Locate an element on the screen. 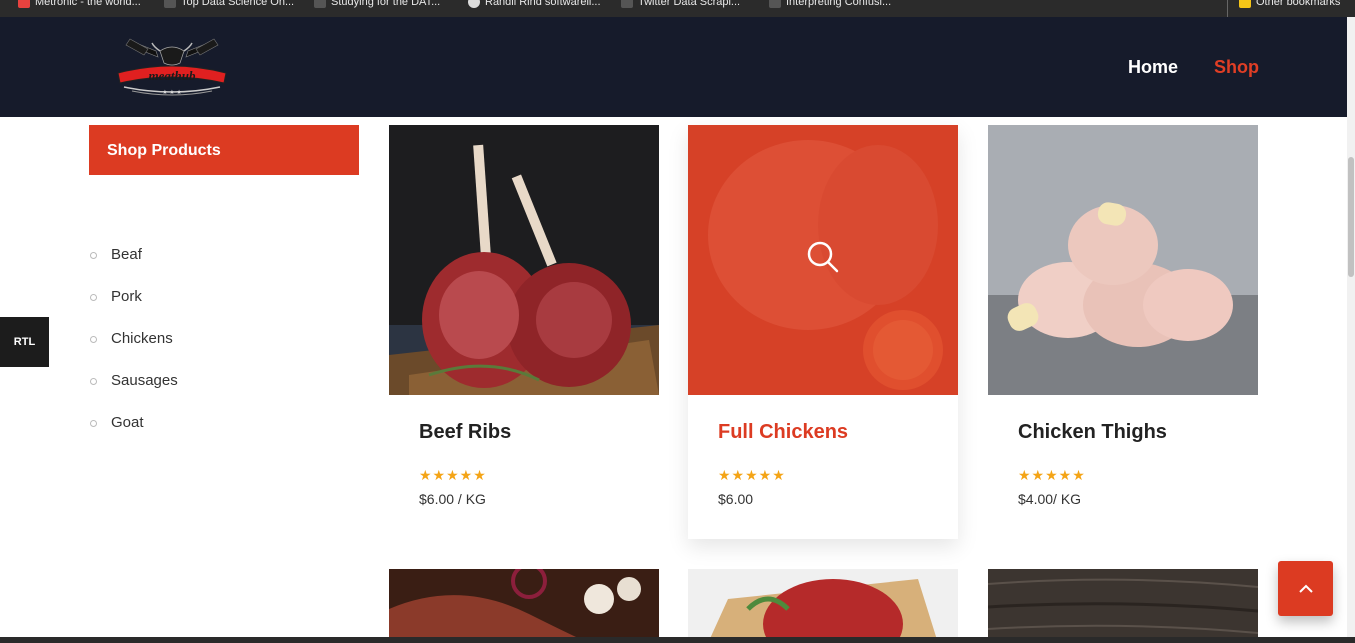 The width and height of the screenshot is (1355, 643). product-name: Beef Ribs is located at coordinates (465, 432).